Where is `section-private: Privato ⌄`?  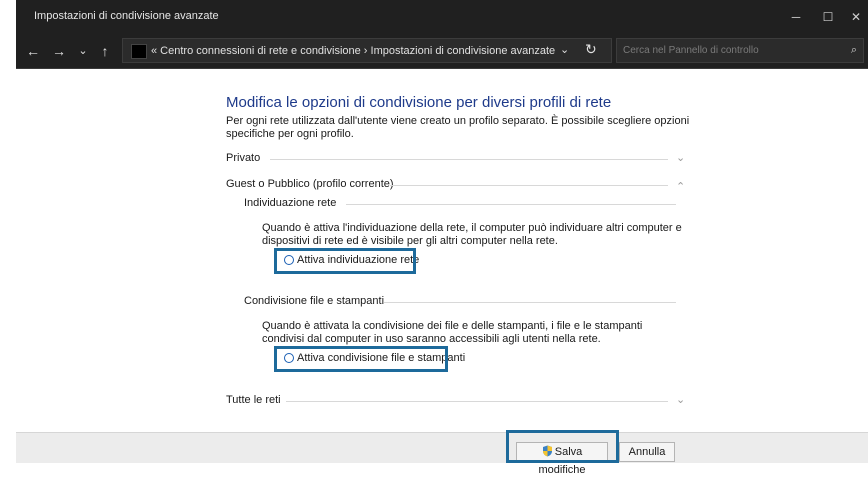 section-private: Privato ⌄ is located at coordinates (456, 159).